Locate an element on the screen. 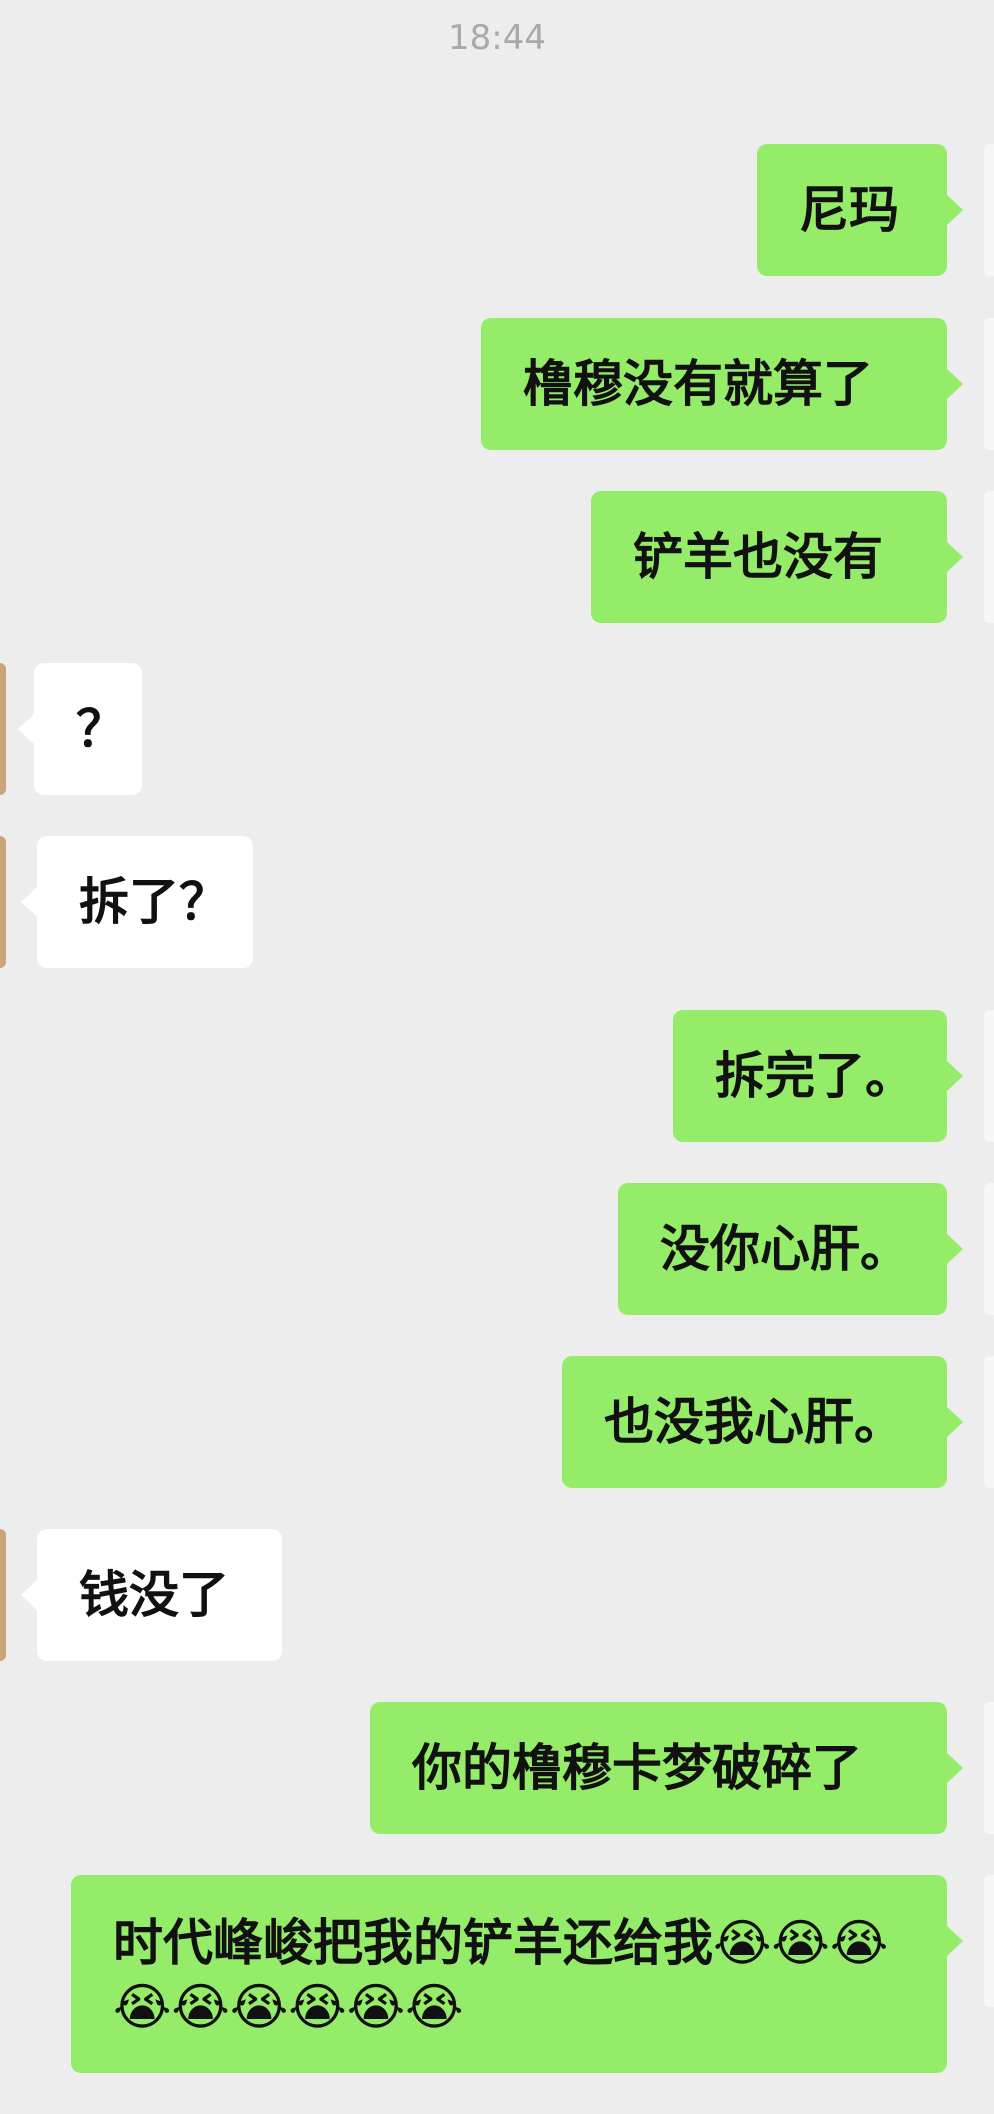 The height and width of the screenshot is (2114, 994). message-bubble-sent: 拆完了。 is located at coordinates (818, 1076).